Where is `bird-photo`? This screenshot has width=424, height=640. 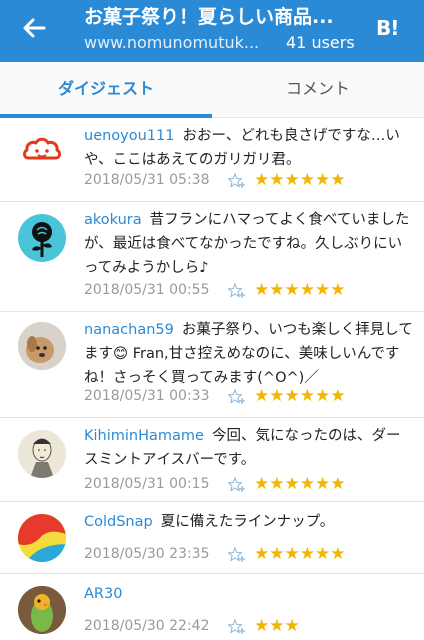
bird-photo is located at coordinates (42, 610).